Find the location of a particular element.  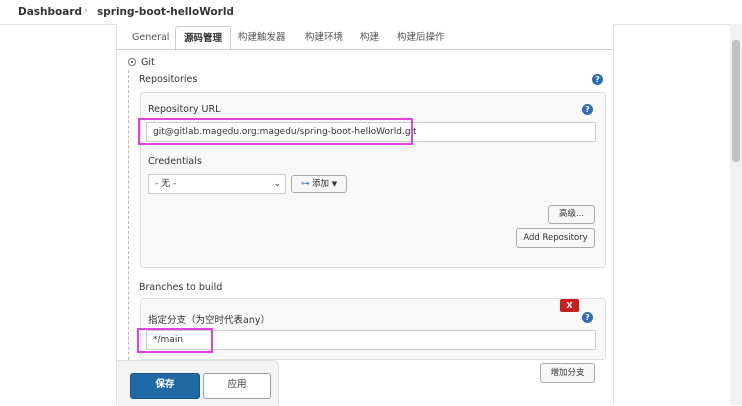

add-repository-button: Add Repository is located at coordinates (555, 238).